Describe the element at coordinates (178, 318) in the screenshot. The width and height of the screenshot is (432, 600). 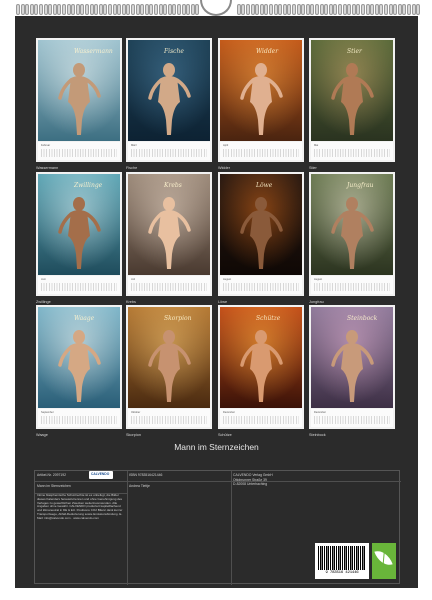
I see `zodiac-script-label: Skorpion` at that location.